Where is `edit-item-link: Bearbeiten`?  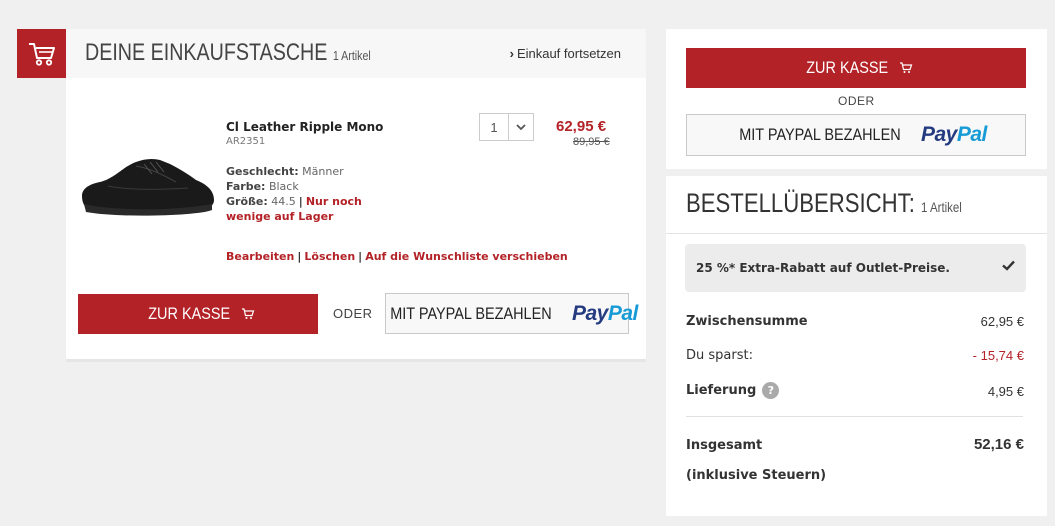 edit-item-link: Bearbeiten is located at coordinates (260, 256).